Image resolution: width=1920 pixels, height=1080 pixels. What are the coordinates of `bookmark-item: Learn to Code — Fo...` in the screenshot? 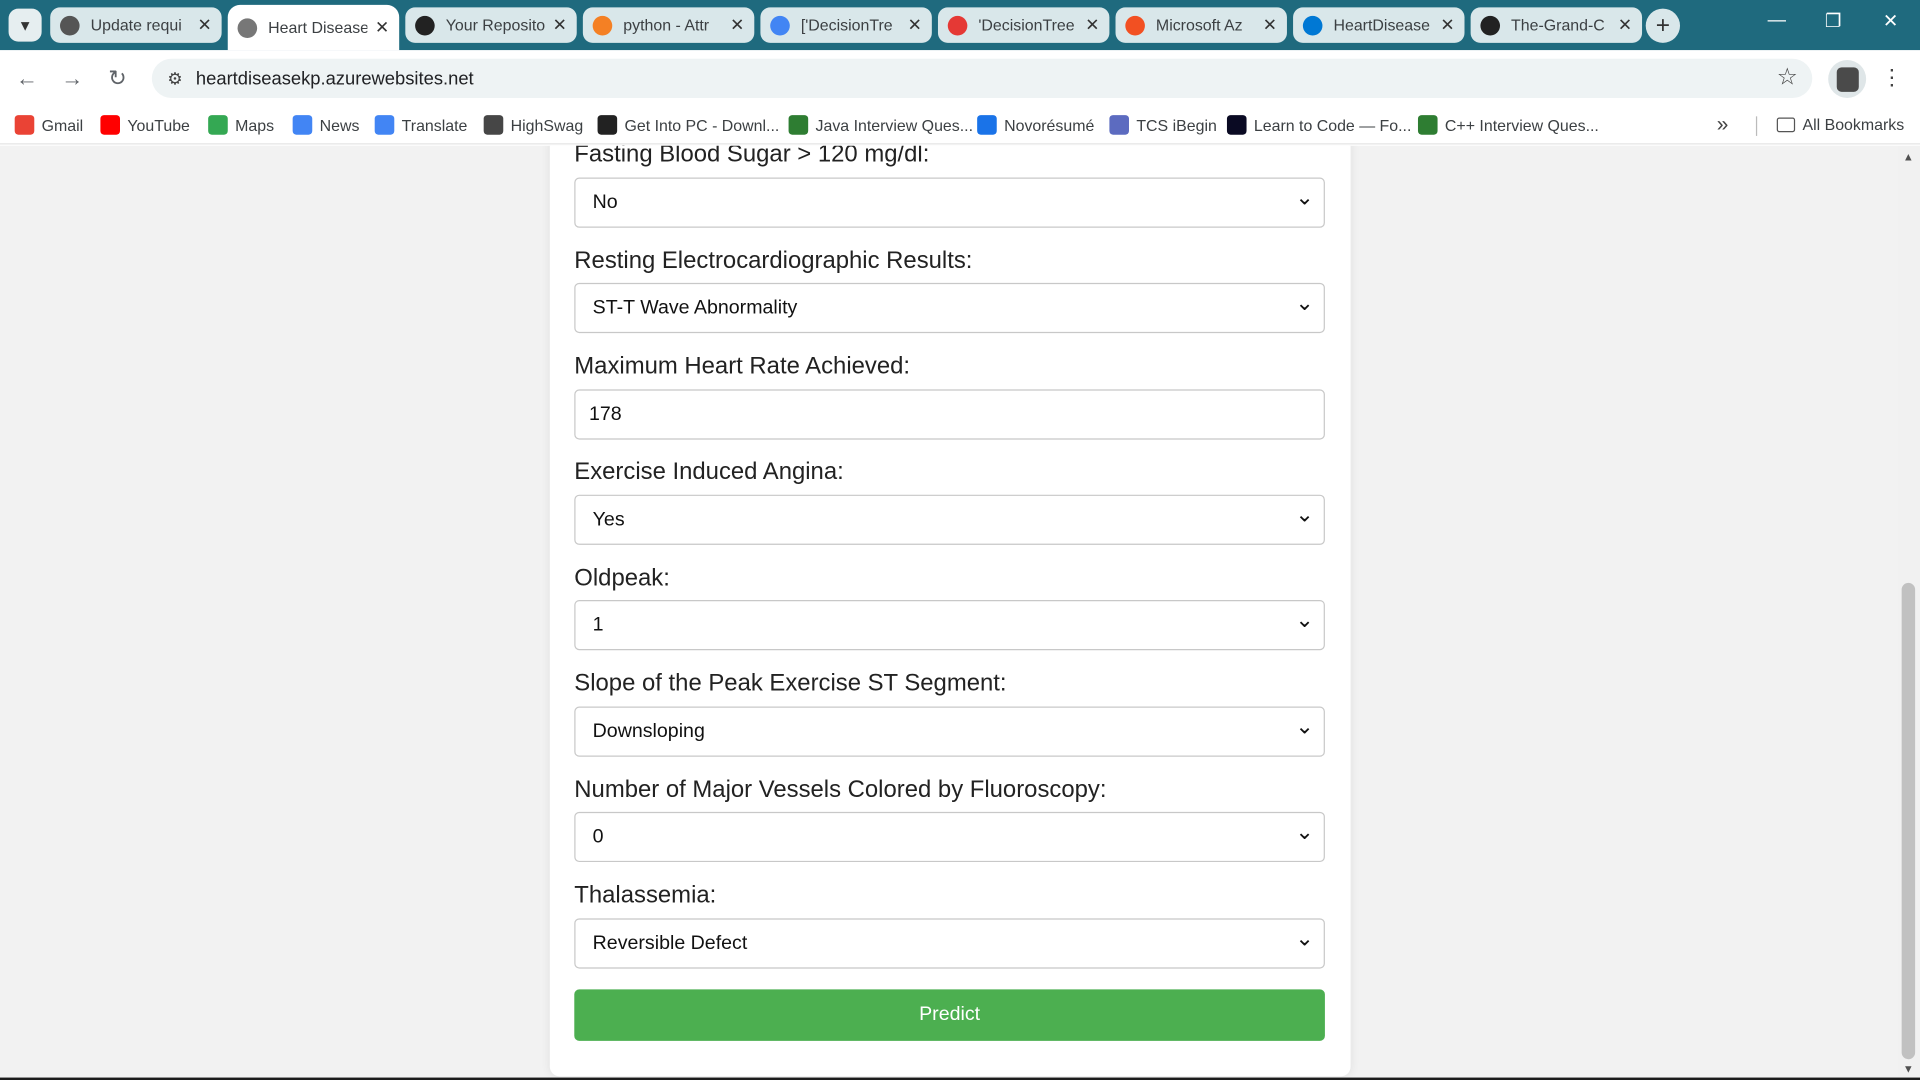 It's located at (1319, 125).